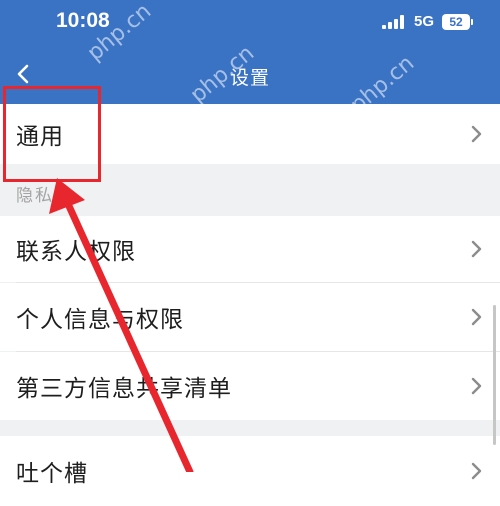 This screenshot has width=500, height=506. What do you see at coordinates (83, 20) in the screenshot?
I see `status-time: 10:08` at bounding box center [83, 20].